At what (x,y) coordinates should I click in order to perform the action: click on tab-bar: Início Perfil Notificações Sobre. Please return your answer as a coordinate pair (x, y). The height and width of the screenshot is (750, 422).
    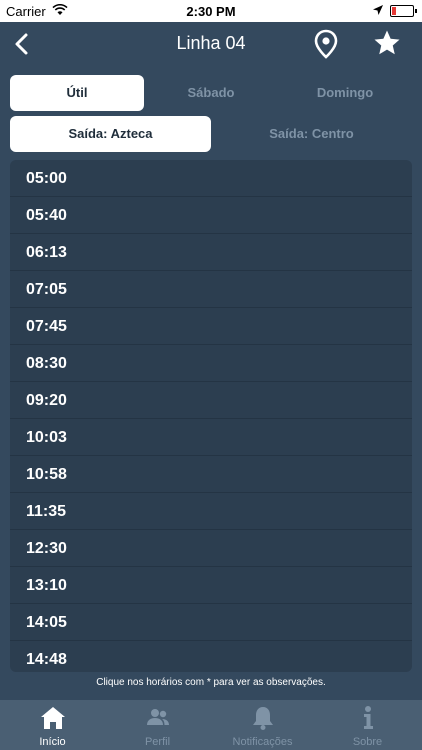
    Looking at the image, I should click on (211, 725).